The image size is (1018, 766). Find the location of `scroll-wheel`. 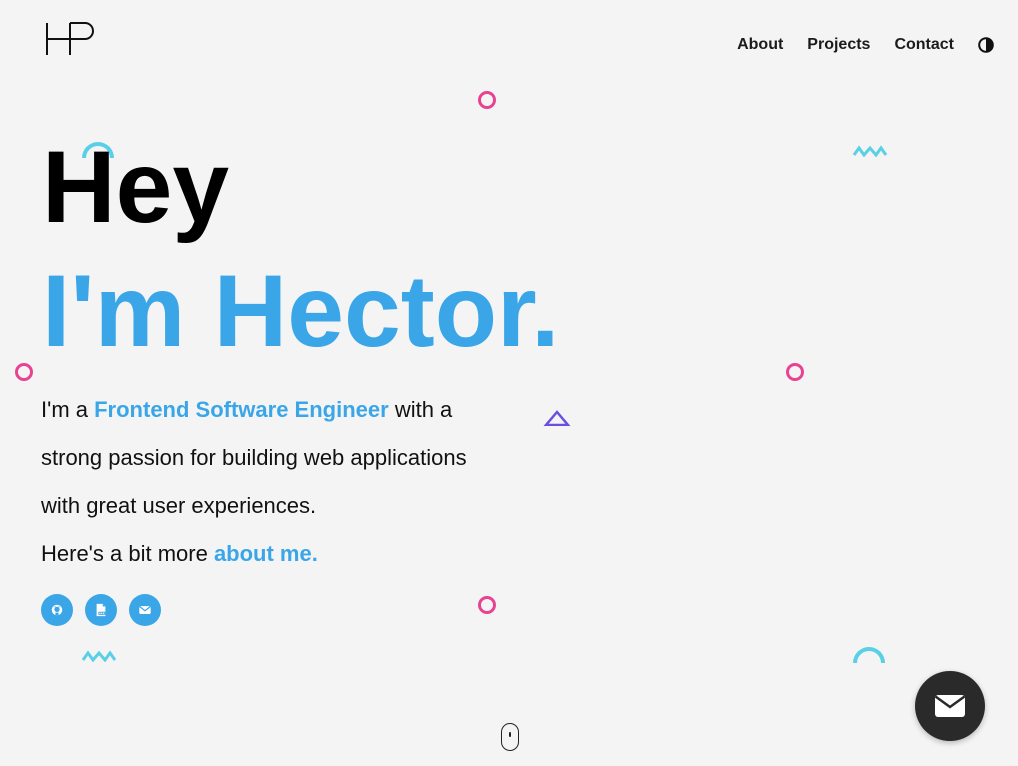

scroll-wheel is located at coordinates (510, 734).